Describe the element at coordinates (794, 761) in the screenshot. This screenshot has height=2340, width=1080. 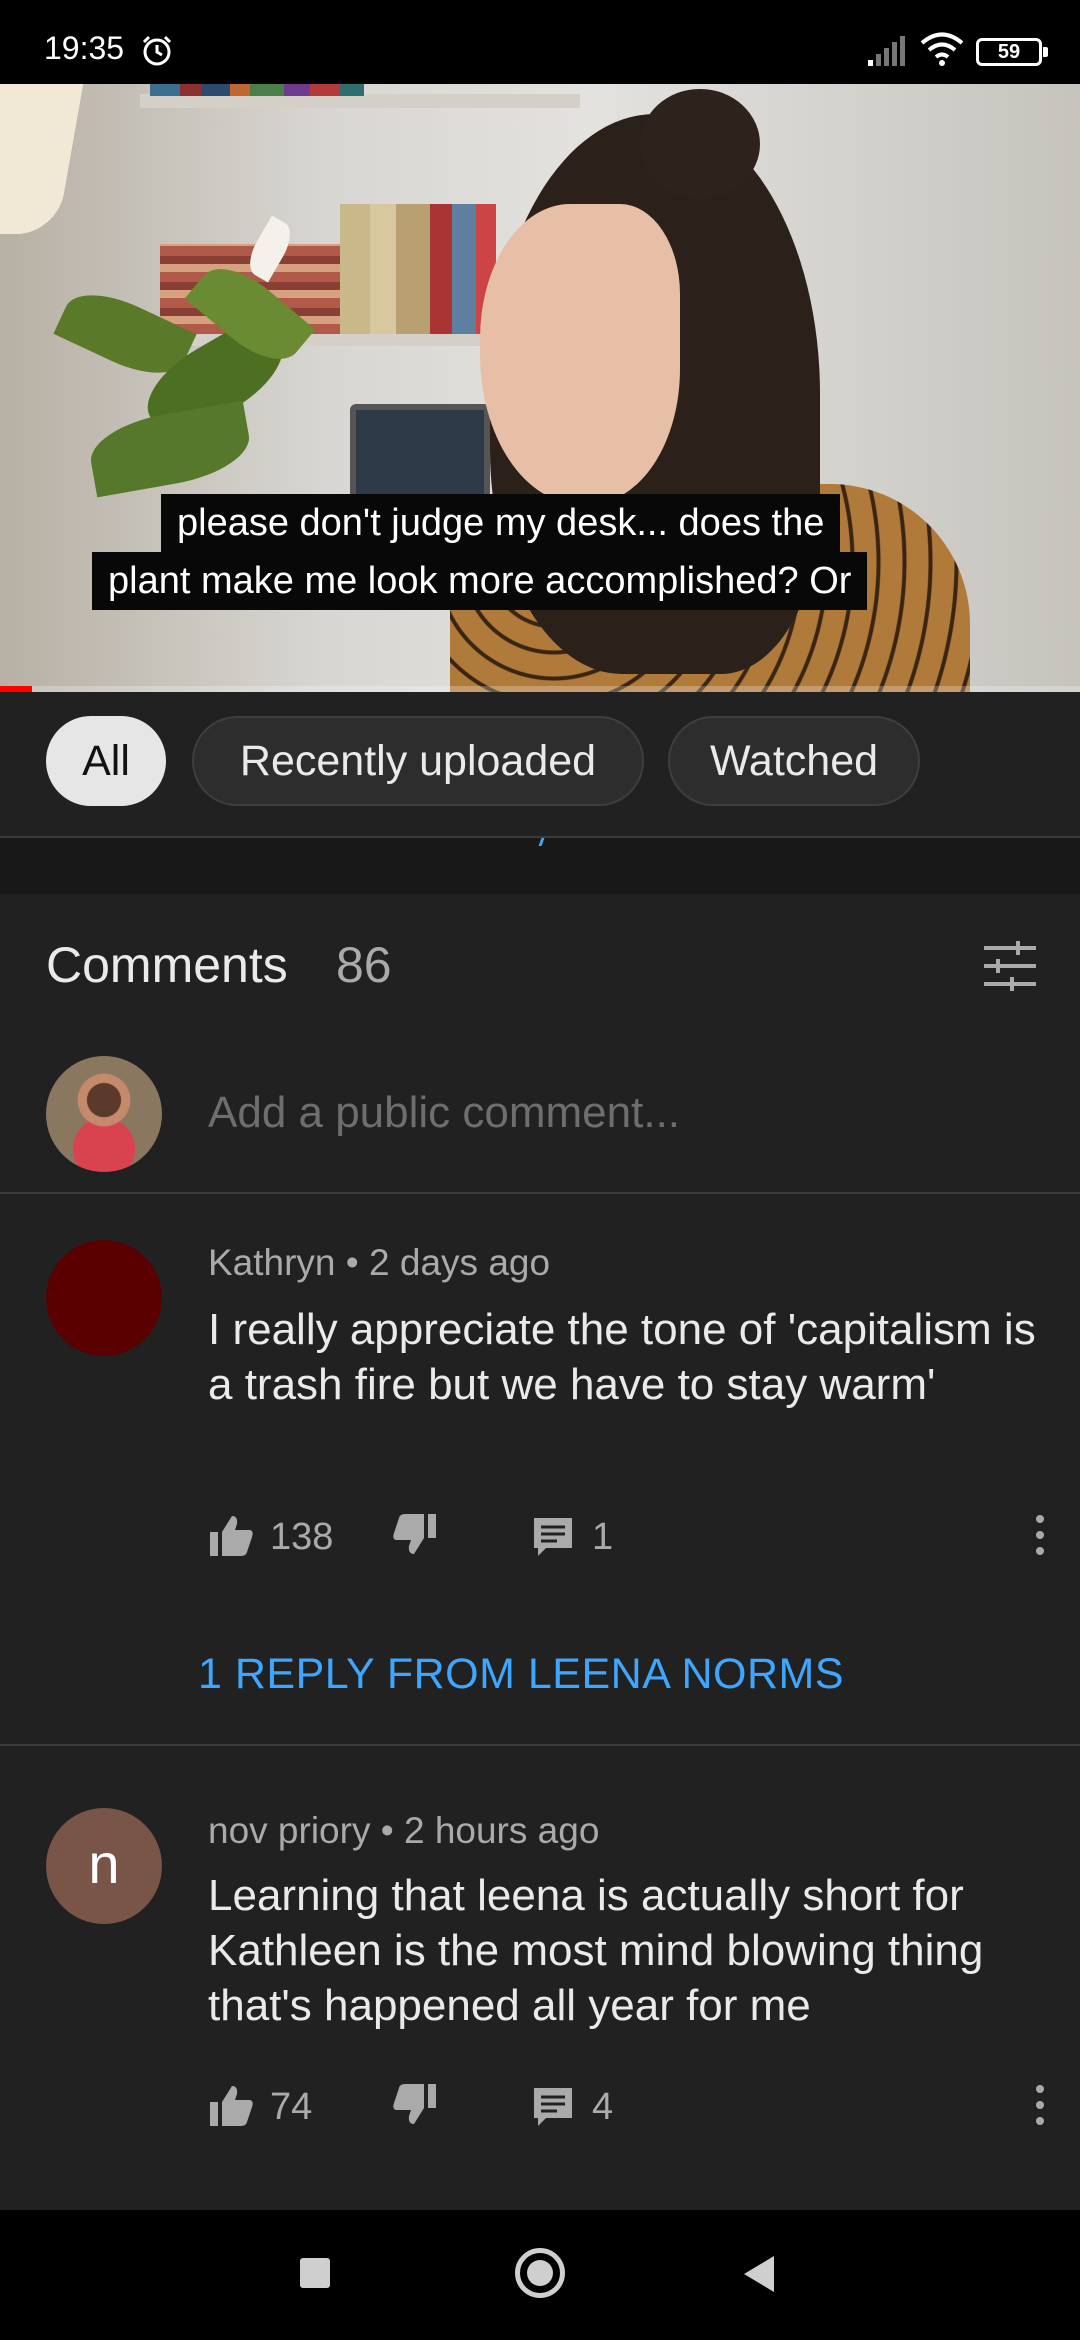
I see `chip-watched: Watched` at that location.